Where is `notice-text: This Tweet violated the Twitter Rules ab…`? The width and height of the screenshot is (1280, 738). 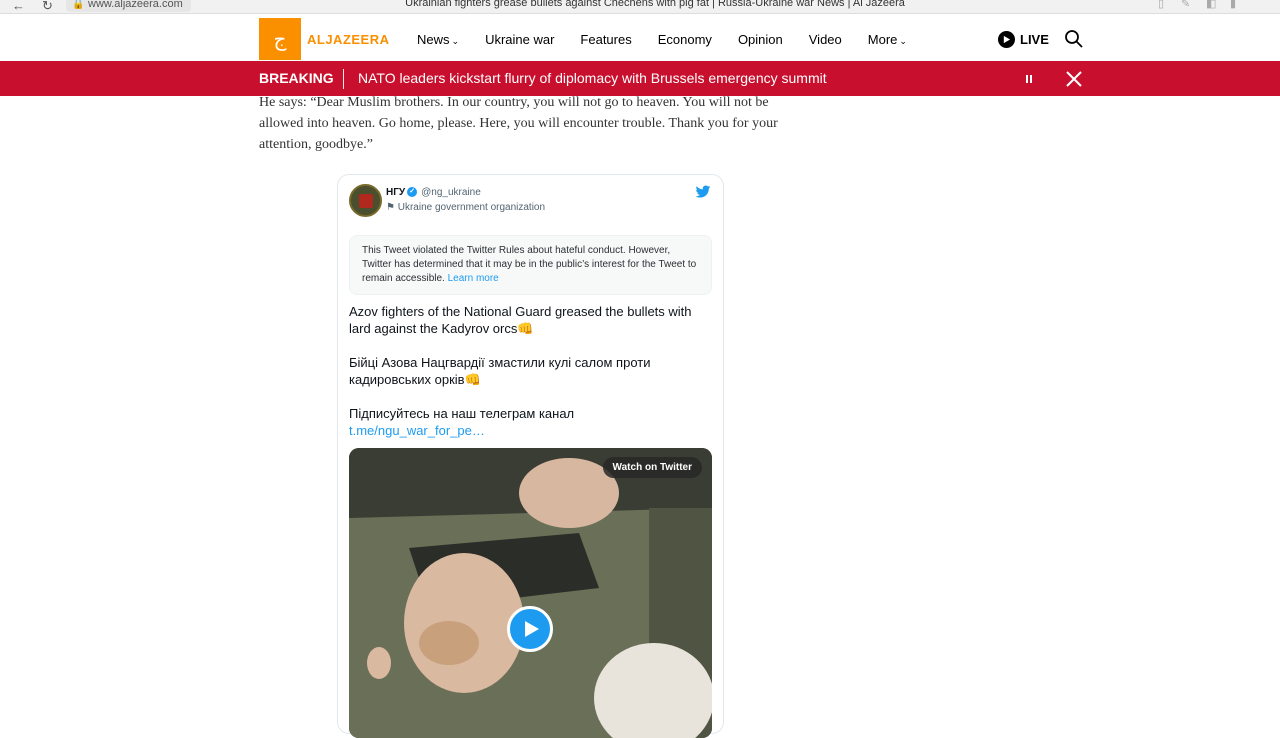 notice-text: This Tweet violated the Twitter Rules ab… is located at coordinates (529, 264).